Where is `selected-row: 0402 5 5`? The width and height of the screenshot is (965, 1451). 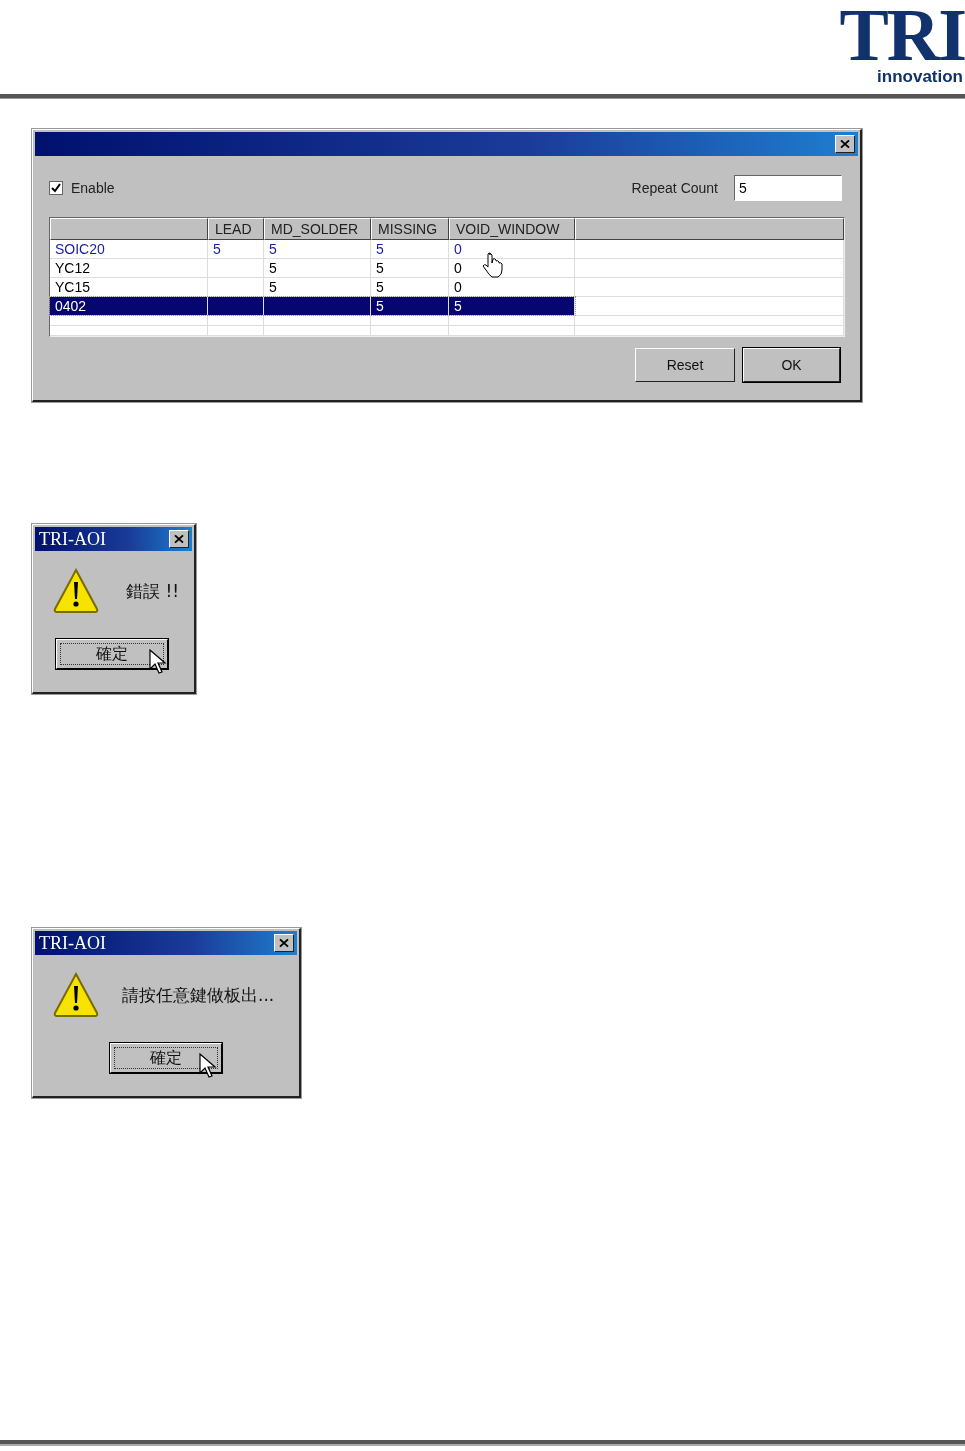
selected-row: 0402 5 5 is located at coordinates (312, 306).